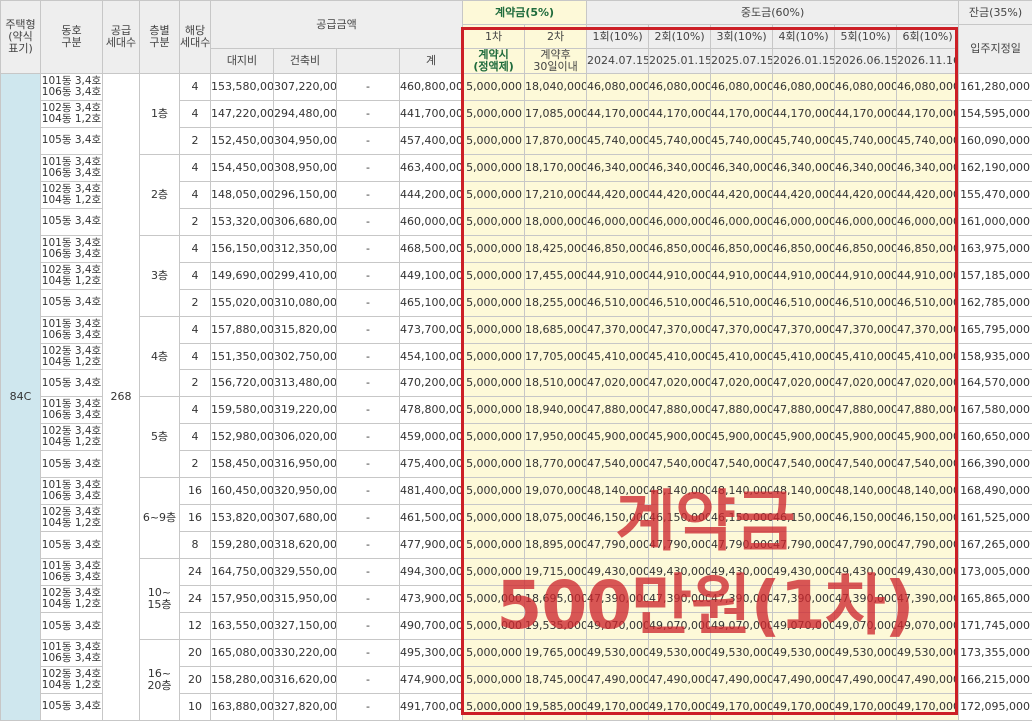 This screenshot has width=1032, height=721. I want to click on land-price-cell: 164,750,000, so click(242, 572).